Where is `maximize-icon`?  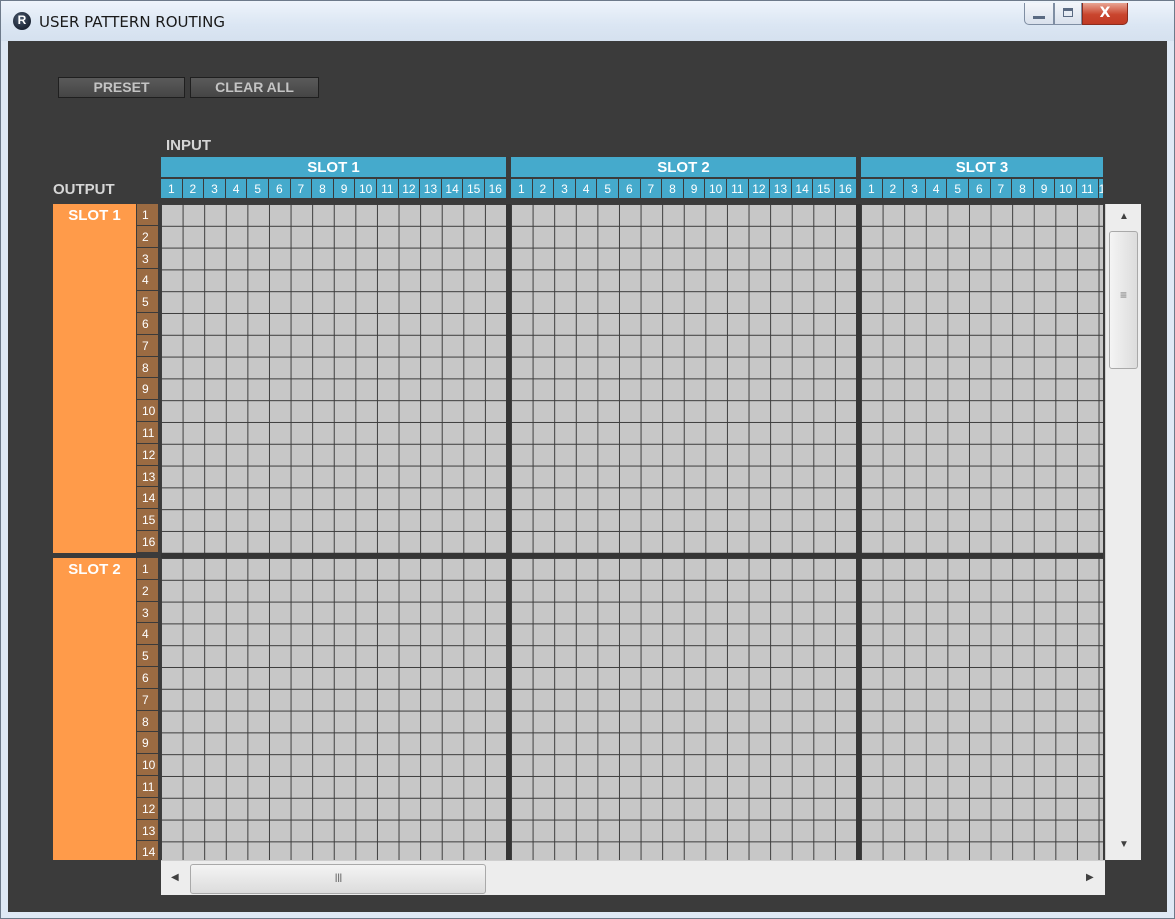
maximize-icon is located at coordinates (1068, 12).